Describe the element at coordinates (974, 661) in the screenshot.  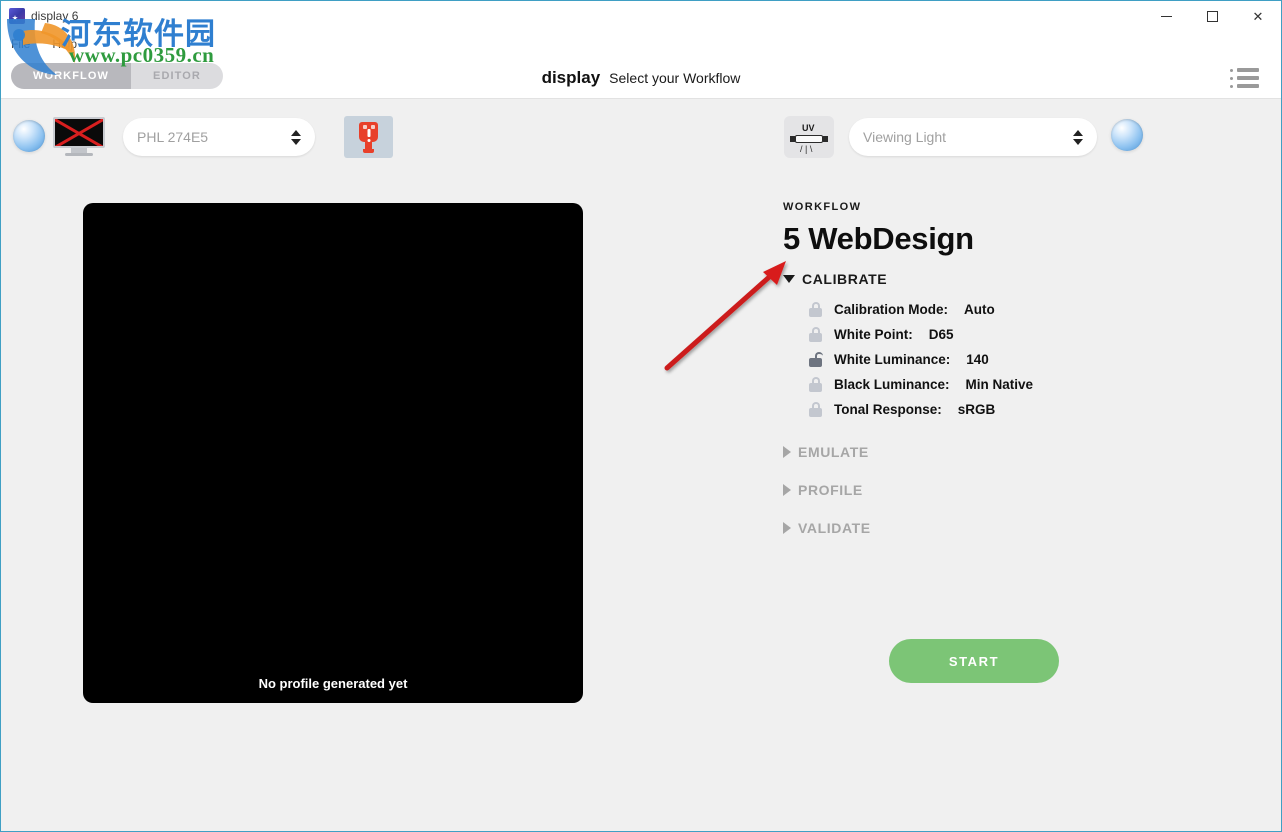
I see `start-button: START` at that location.